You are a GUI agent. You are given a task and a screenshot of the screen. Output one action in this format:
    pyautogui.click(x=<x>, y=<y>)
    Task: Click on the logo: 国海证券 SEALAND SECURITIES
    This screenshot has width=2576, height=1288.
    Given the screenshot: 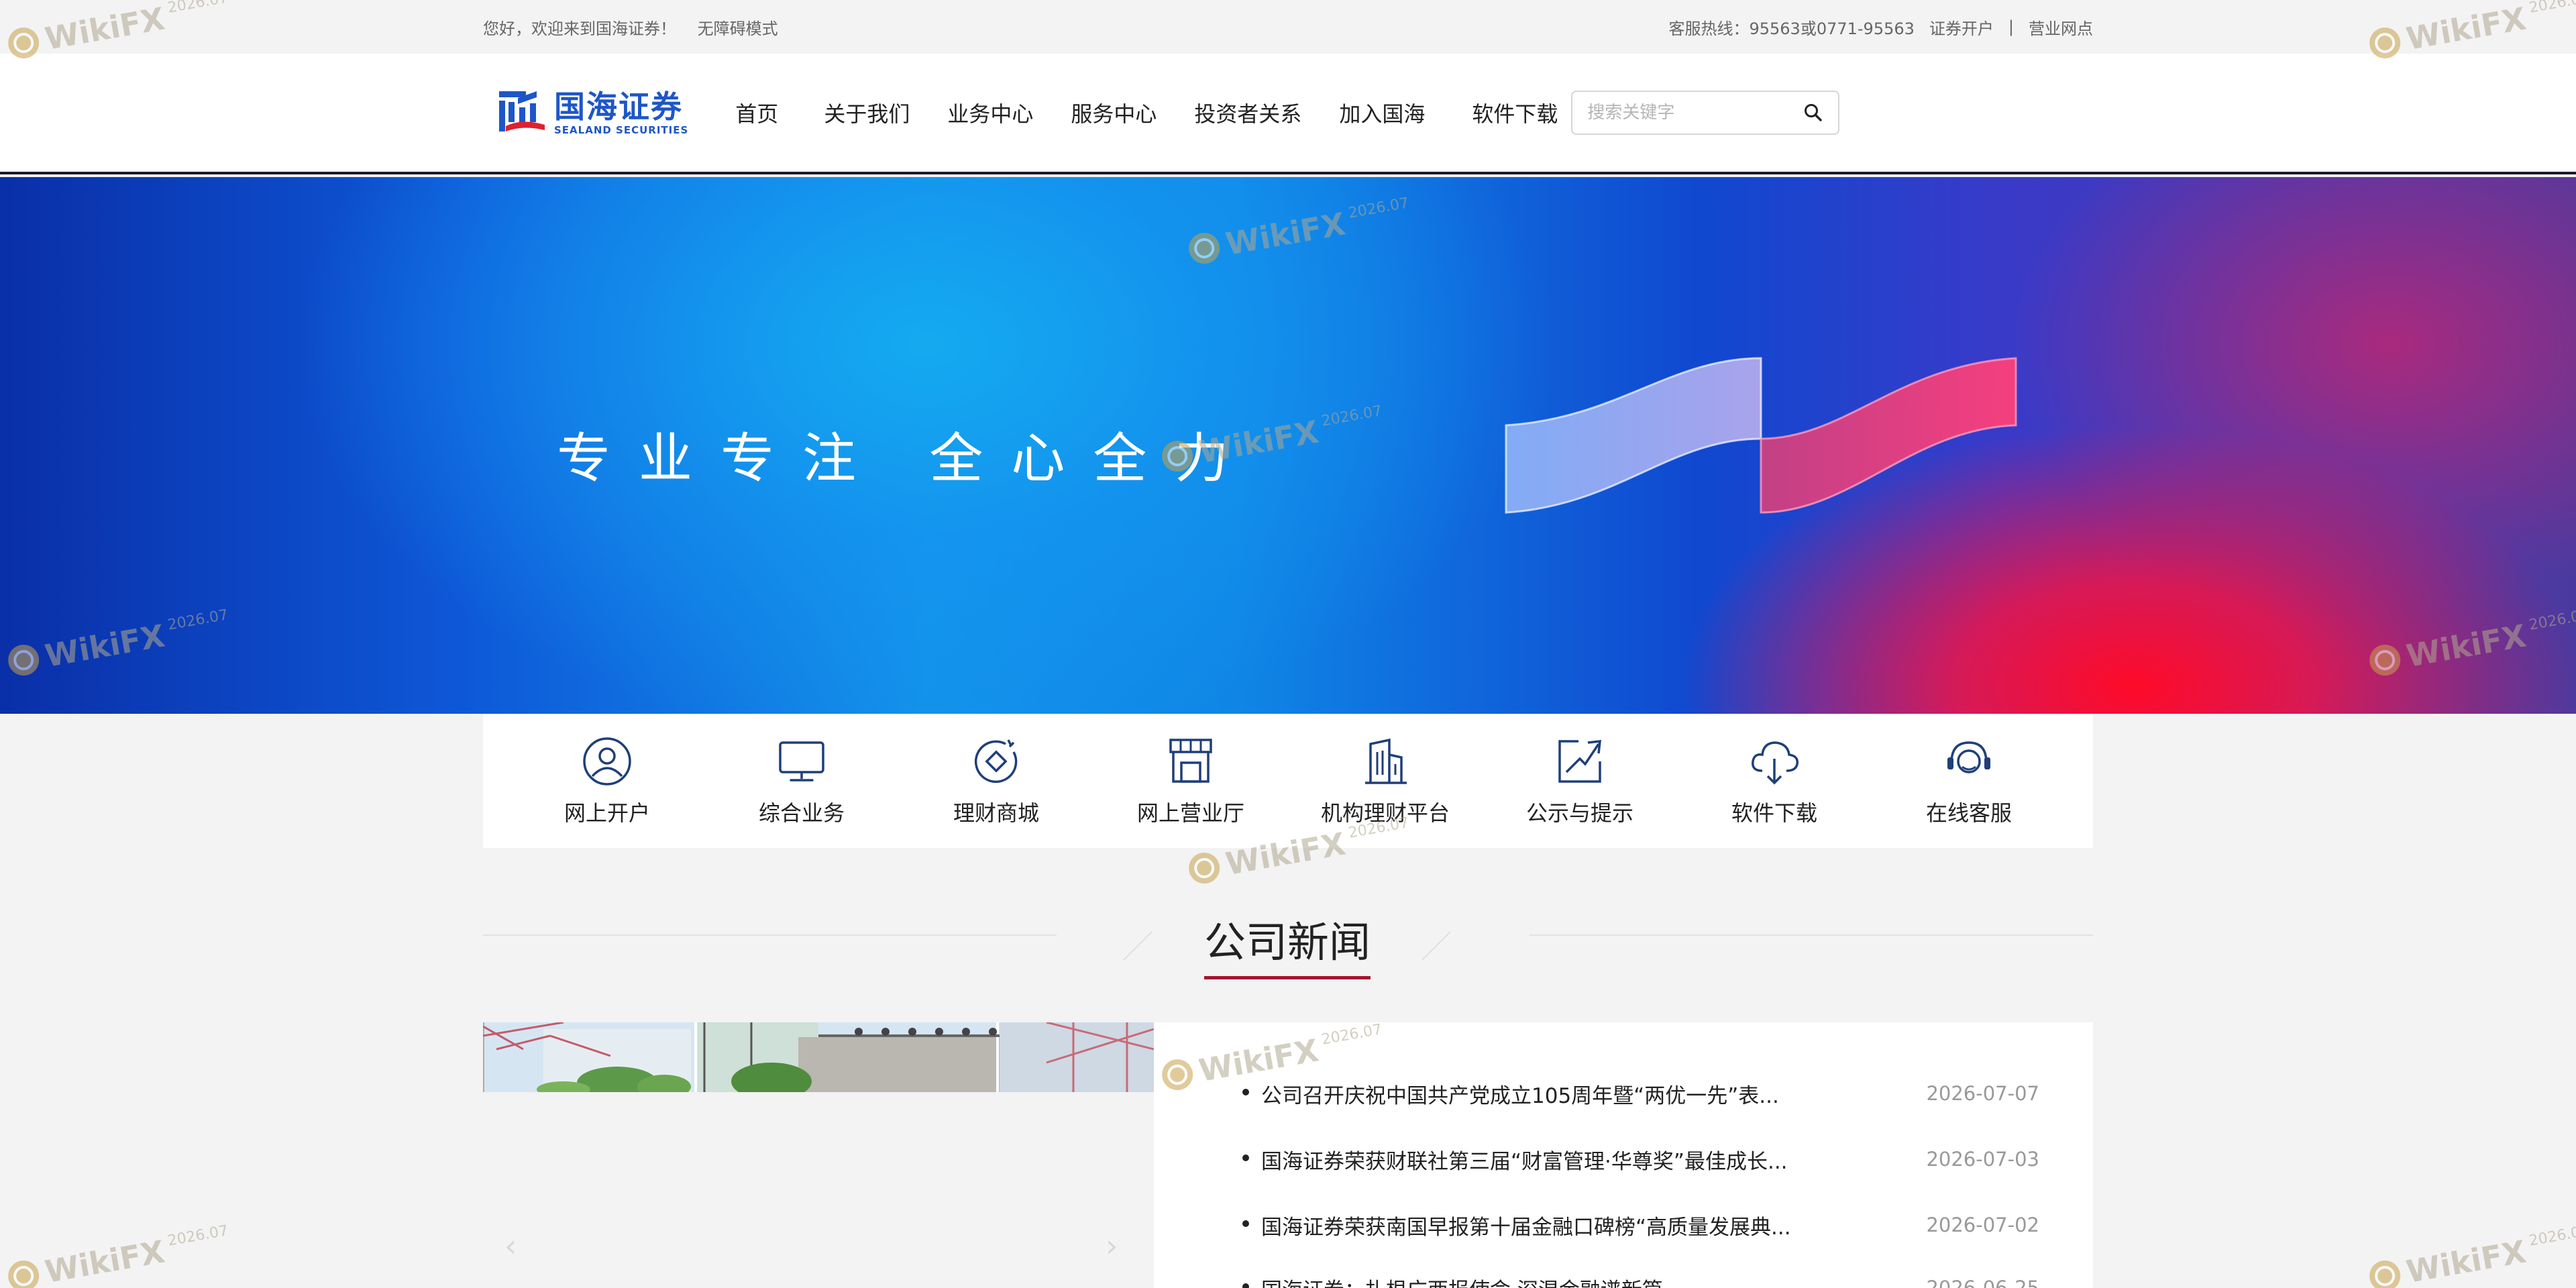 What is the action you would take?
    pyautogui.click(x=592, y=112)
    